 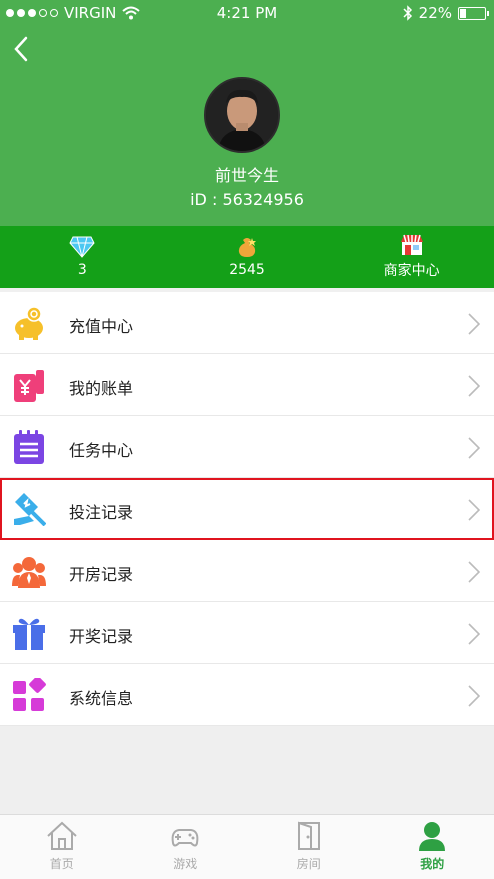 I want to click on bottom-tab-bar: 首页 游戏 房间 我的, so click(x=247, y=846).